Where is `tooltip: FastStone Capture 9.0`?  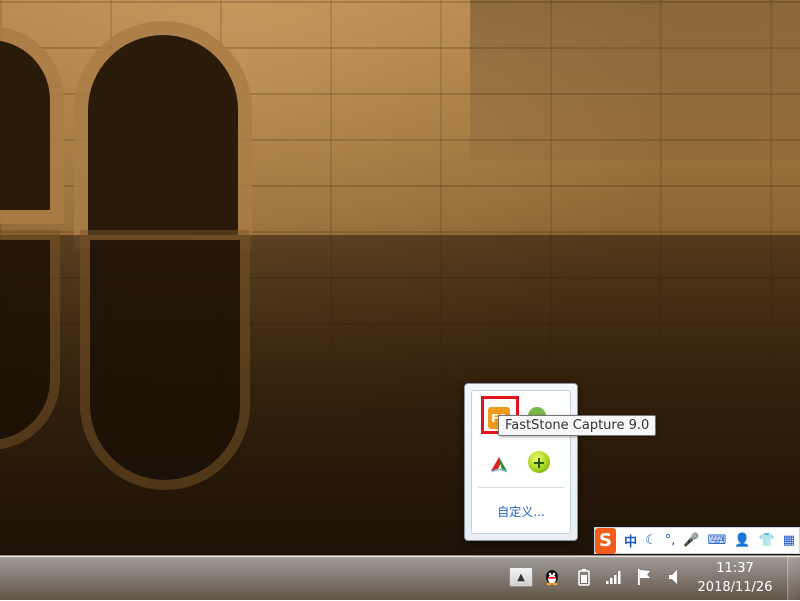
tooltip: FastStone Capture 9.0 is located at coordinates (577, 425).